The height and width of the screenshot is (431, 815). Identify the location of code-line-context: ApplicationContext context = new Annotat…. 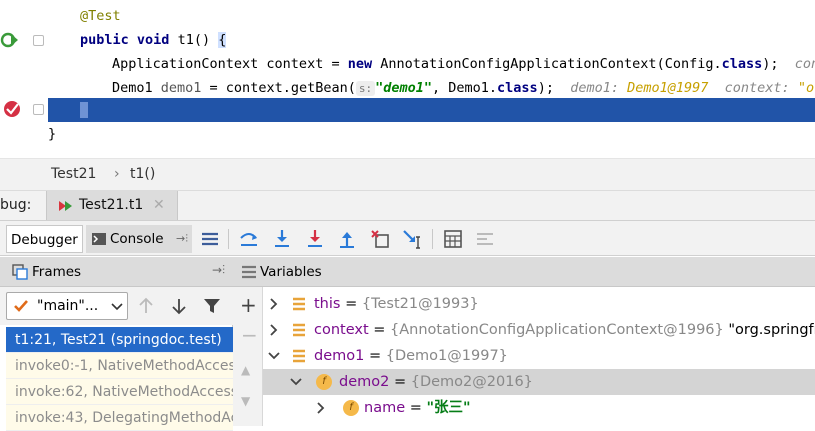
(407, 64).